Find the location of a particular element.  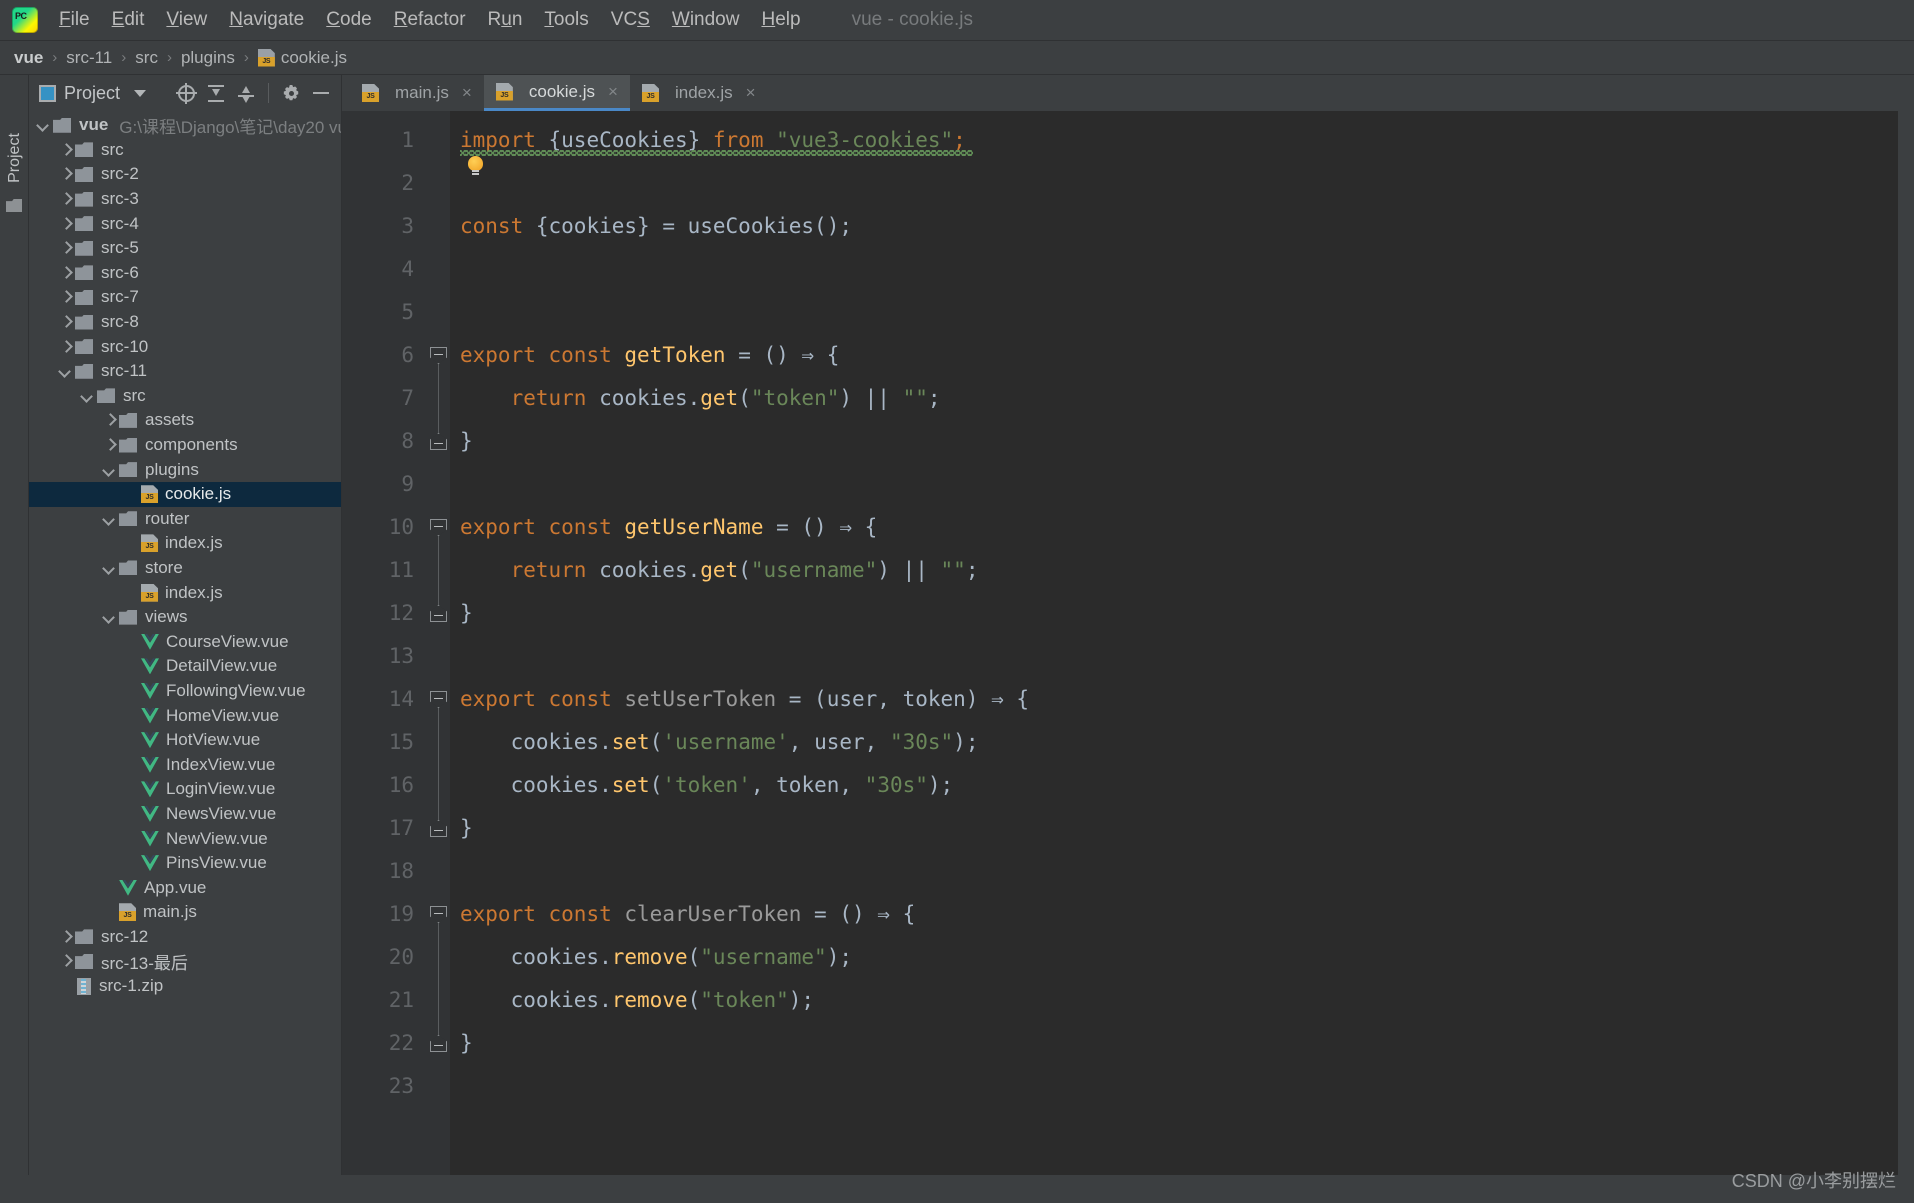

tree-row: src-12 is located at coordinates (185, 937).